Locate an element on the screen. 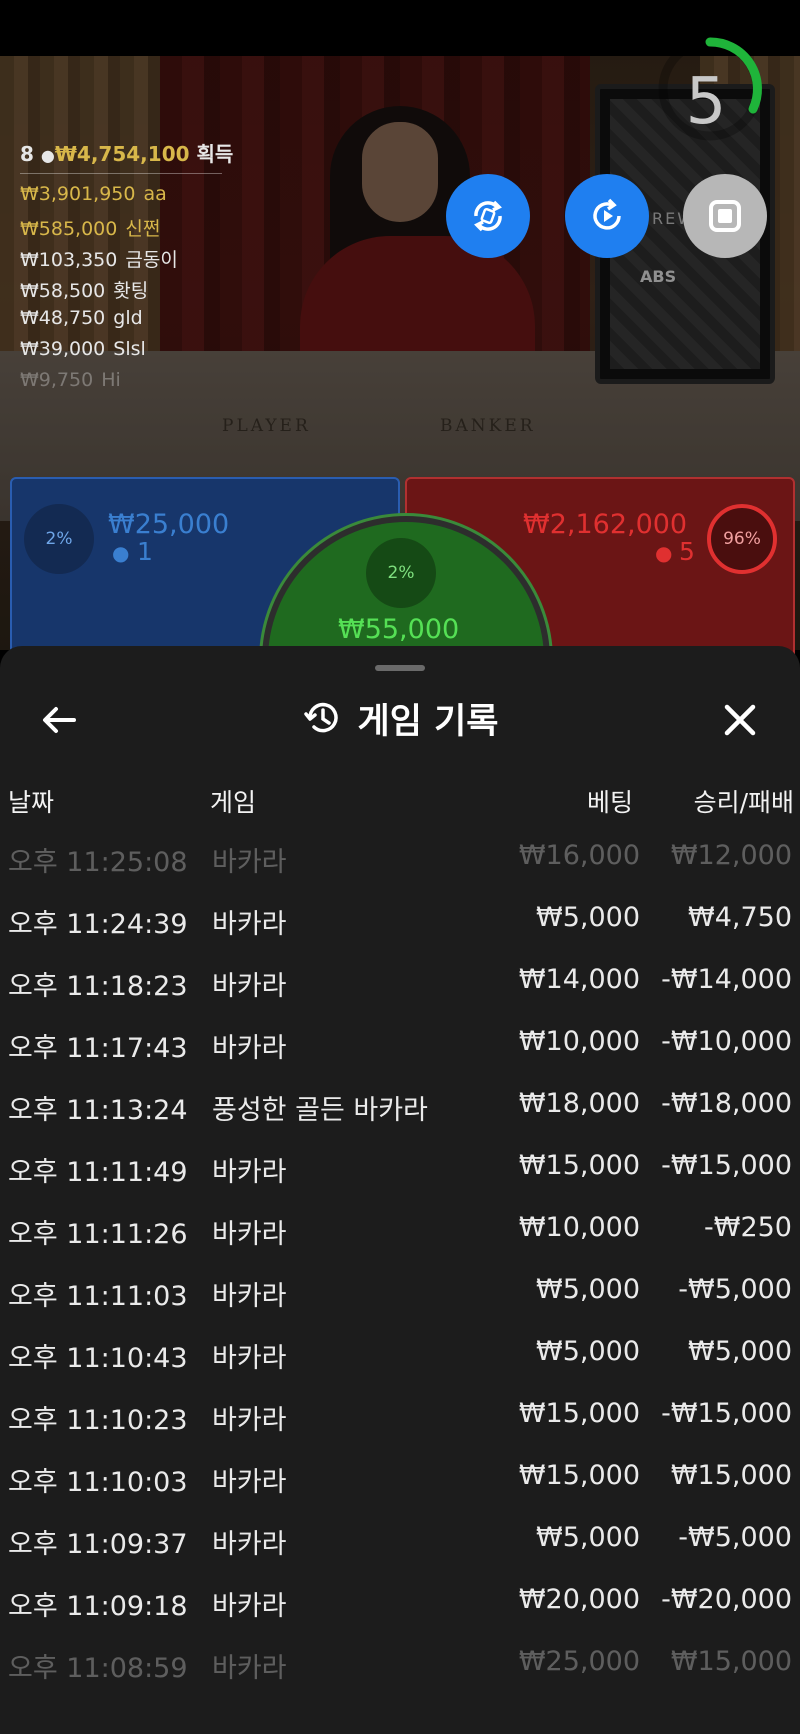 This screenshot has height=1734, width=800. leaderboard-entry: ₩585,000 신쩐 is located at coordinates (125, 227).